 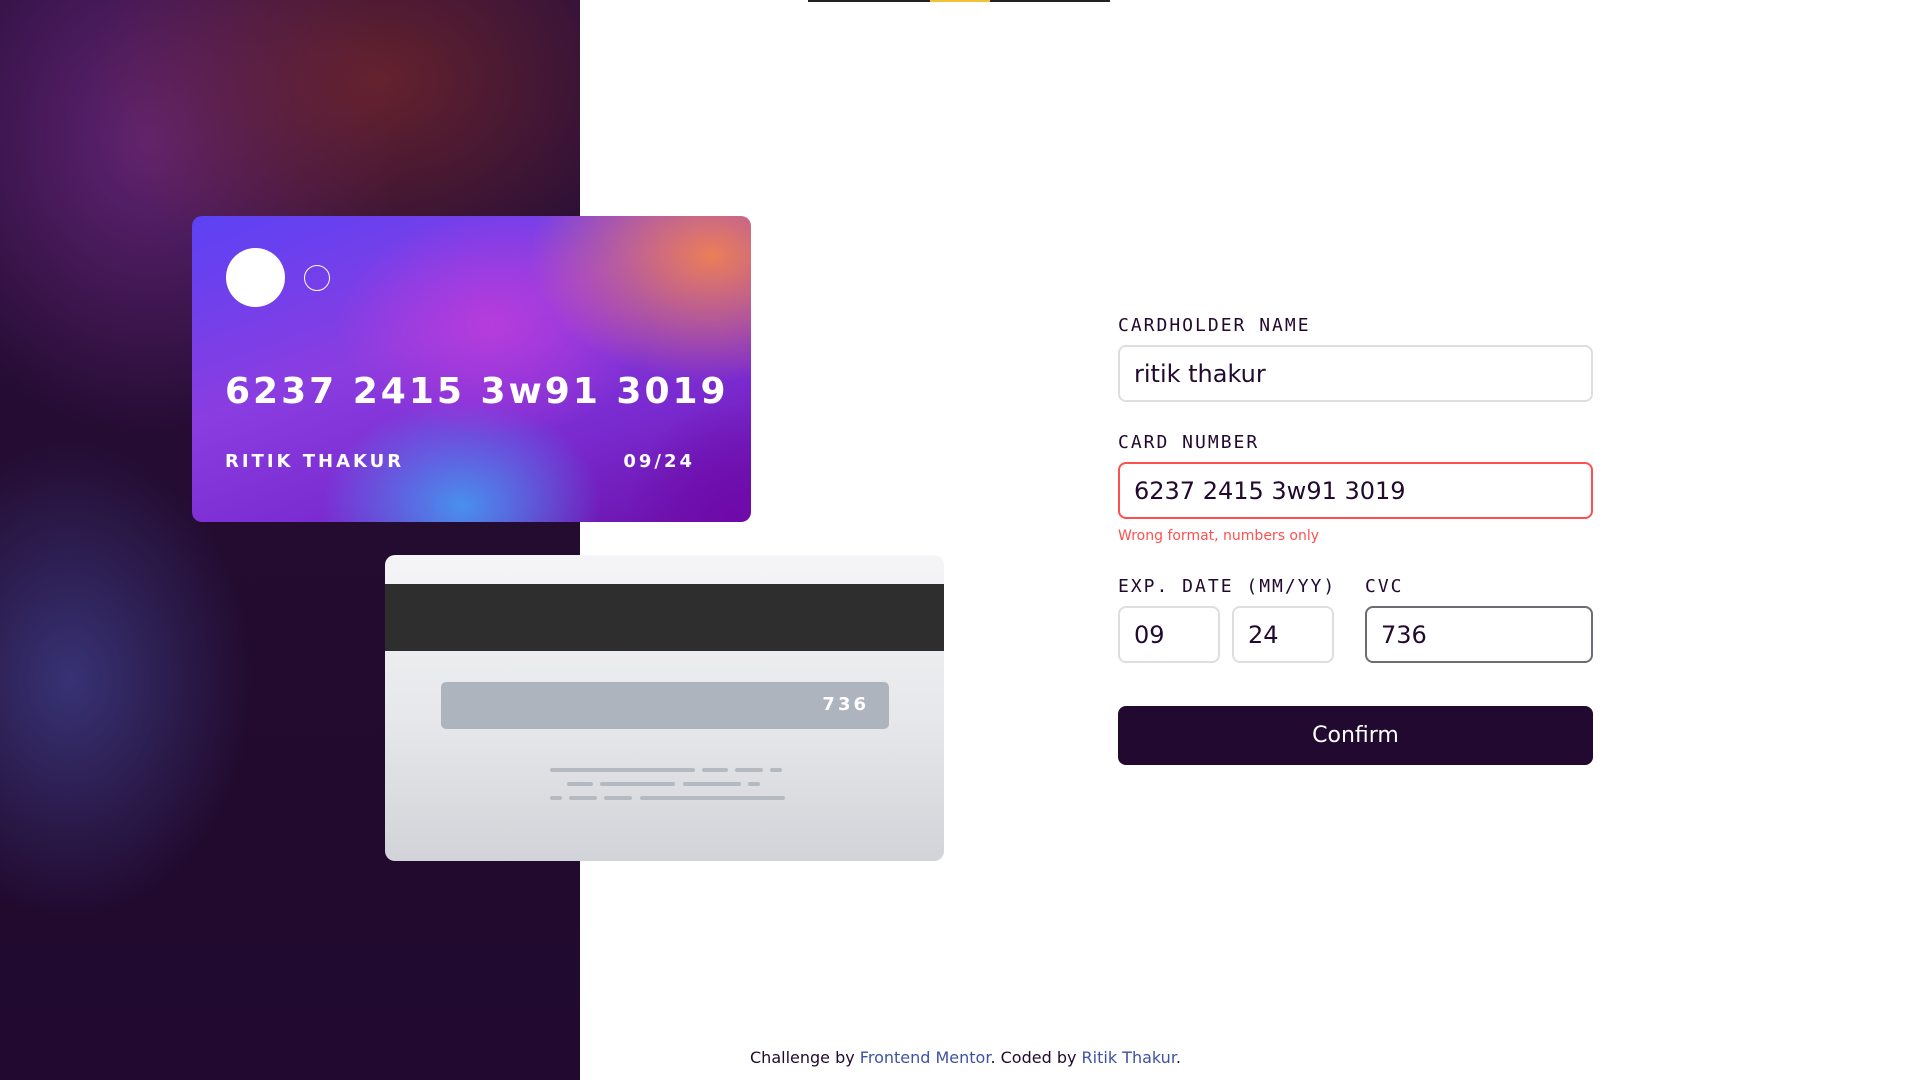 I want to click on cvc-input, so click(x=1479, y=634).